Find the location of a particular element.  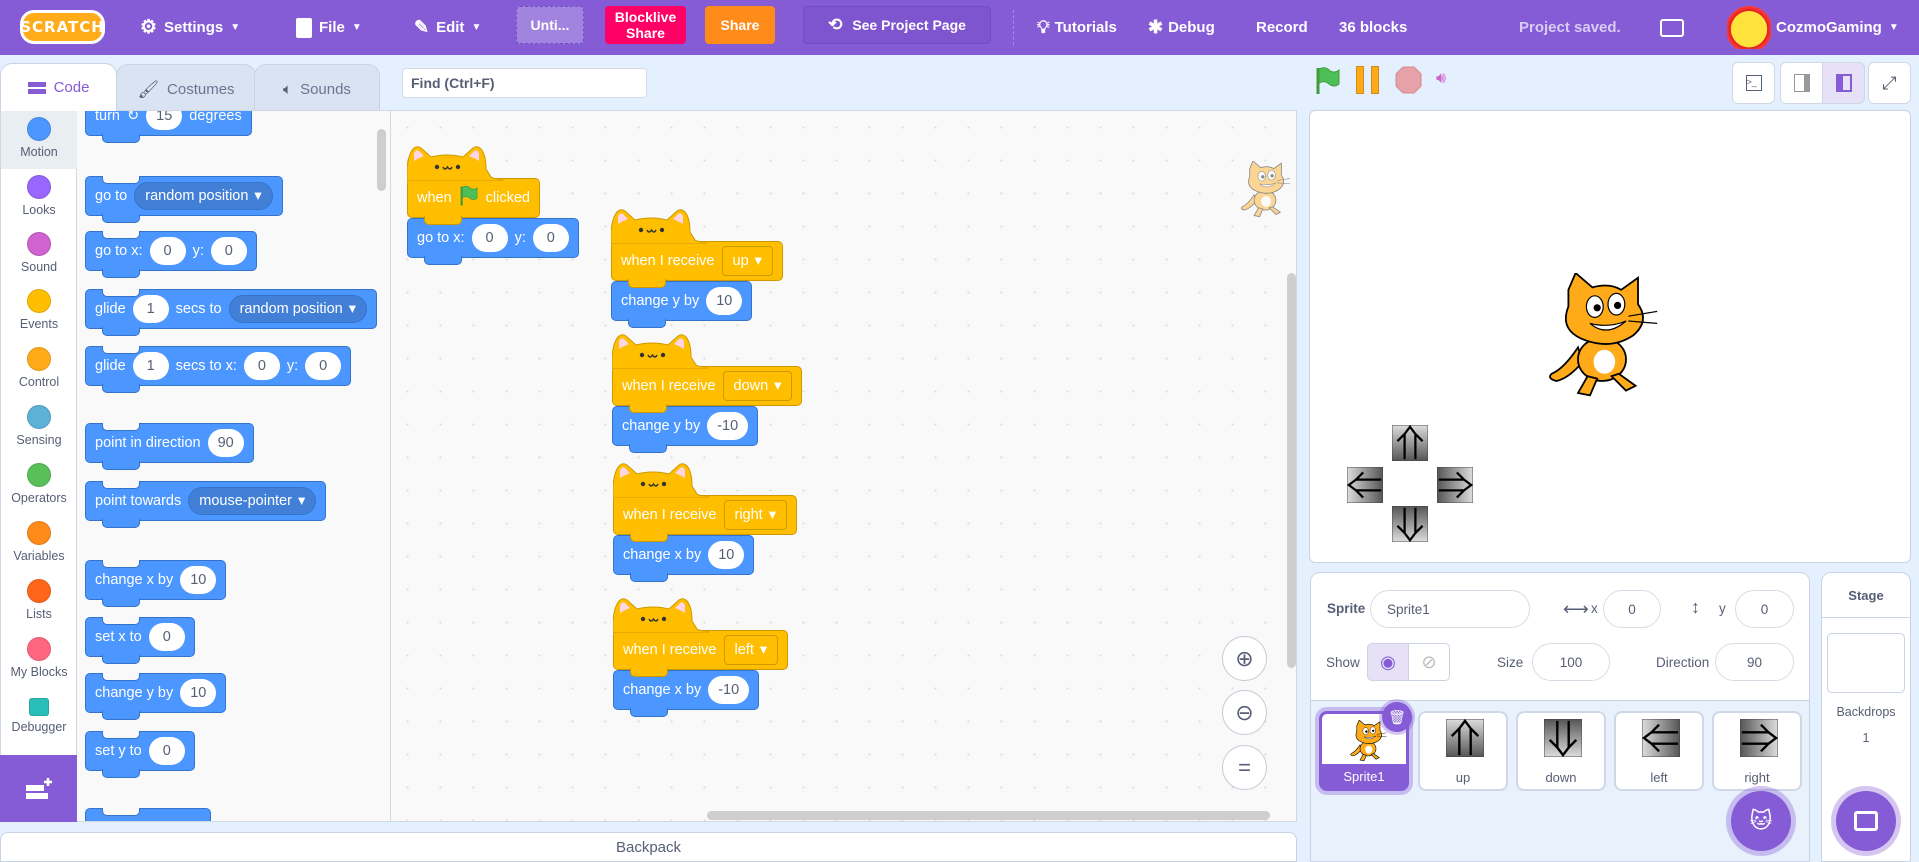

see-project-page-button: ⟲ See Project Page is located at coordinates (897, 25).